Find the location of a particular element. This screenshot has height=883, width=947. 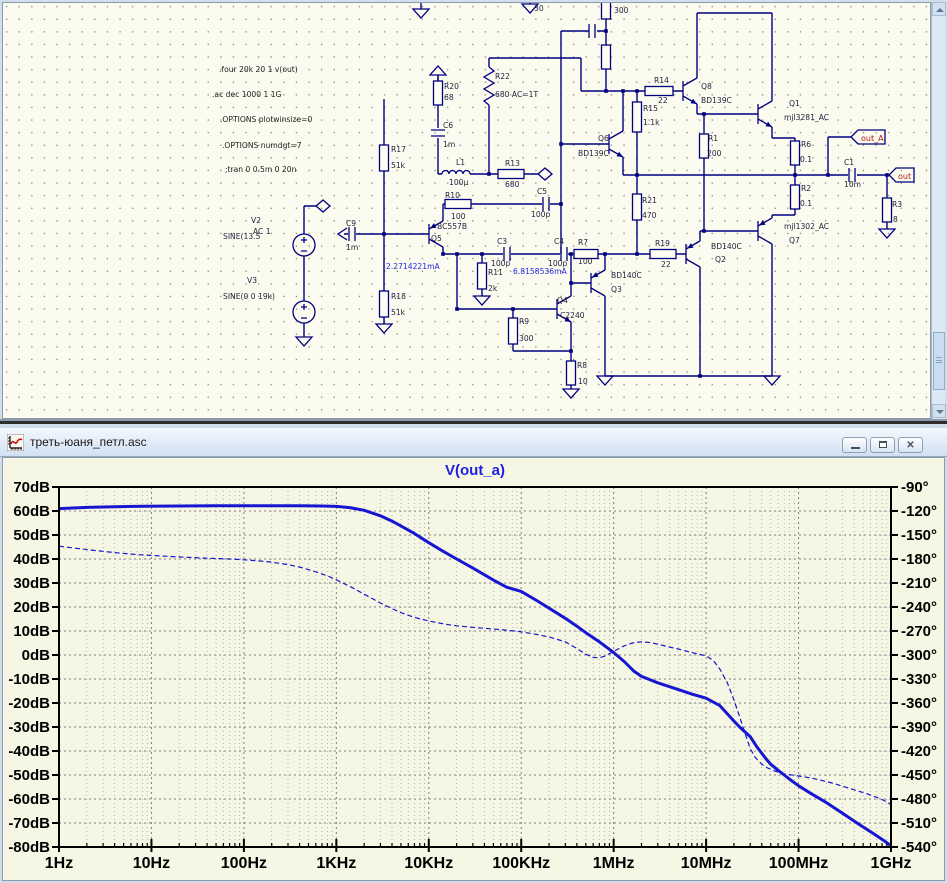

component-label: 200 is located at coordinates (714, 153).